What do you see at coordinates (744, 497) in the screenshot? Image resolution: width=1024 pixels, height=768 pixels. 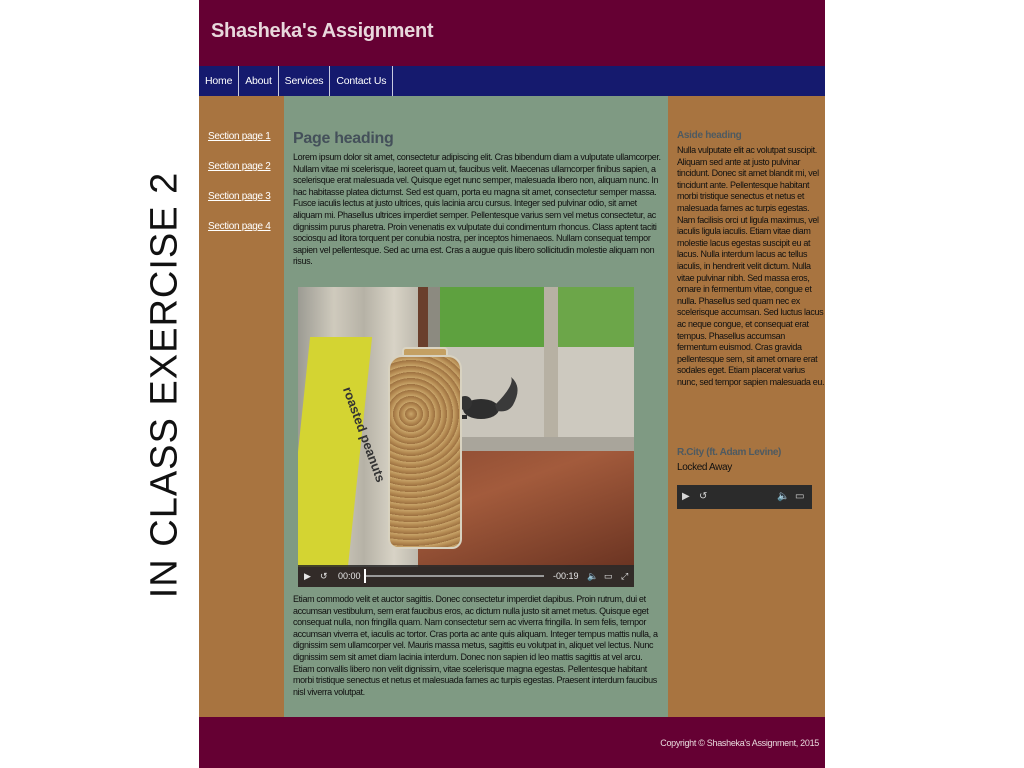 I see `audio-player: ▶ ↺ 🔈 ▭` at bounding box center [744, 497].